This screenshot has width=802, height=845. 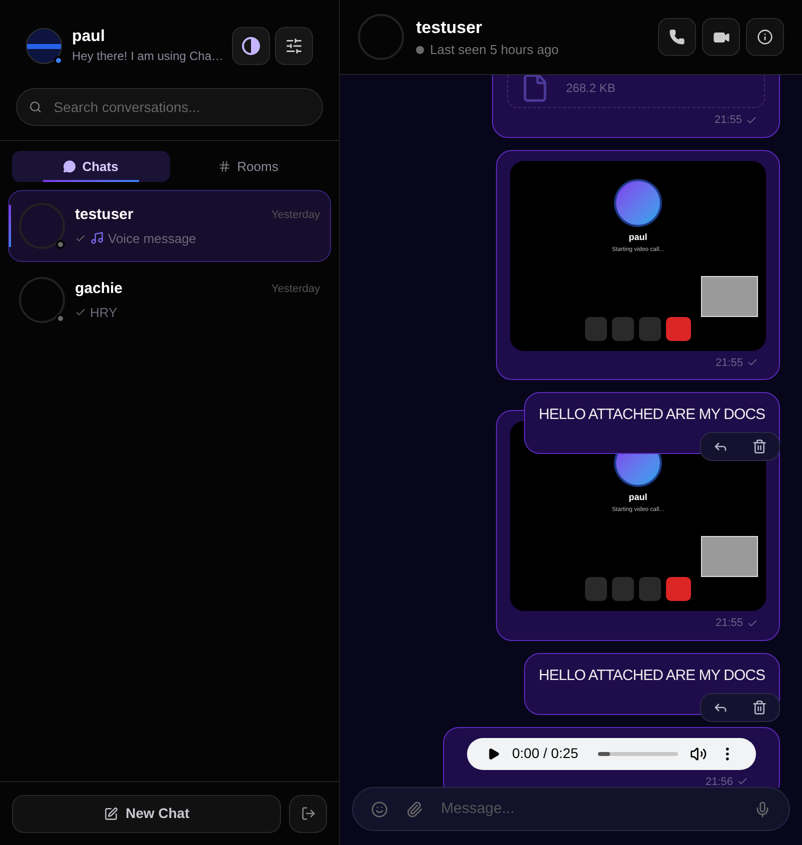 I want to click on tab: Chats, so click(x=91, y=166).